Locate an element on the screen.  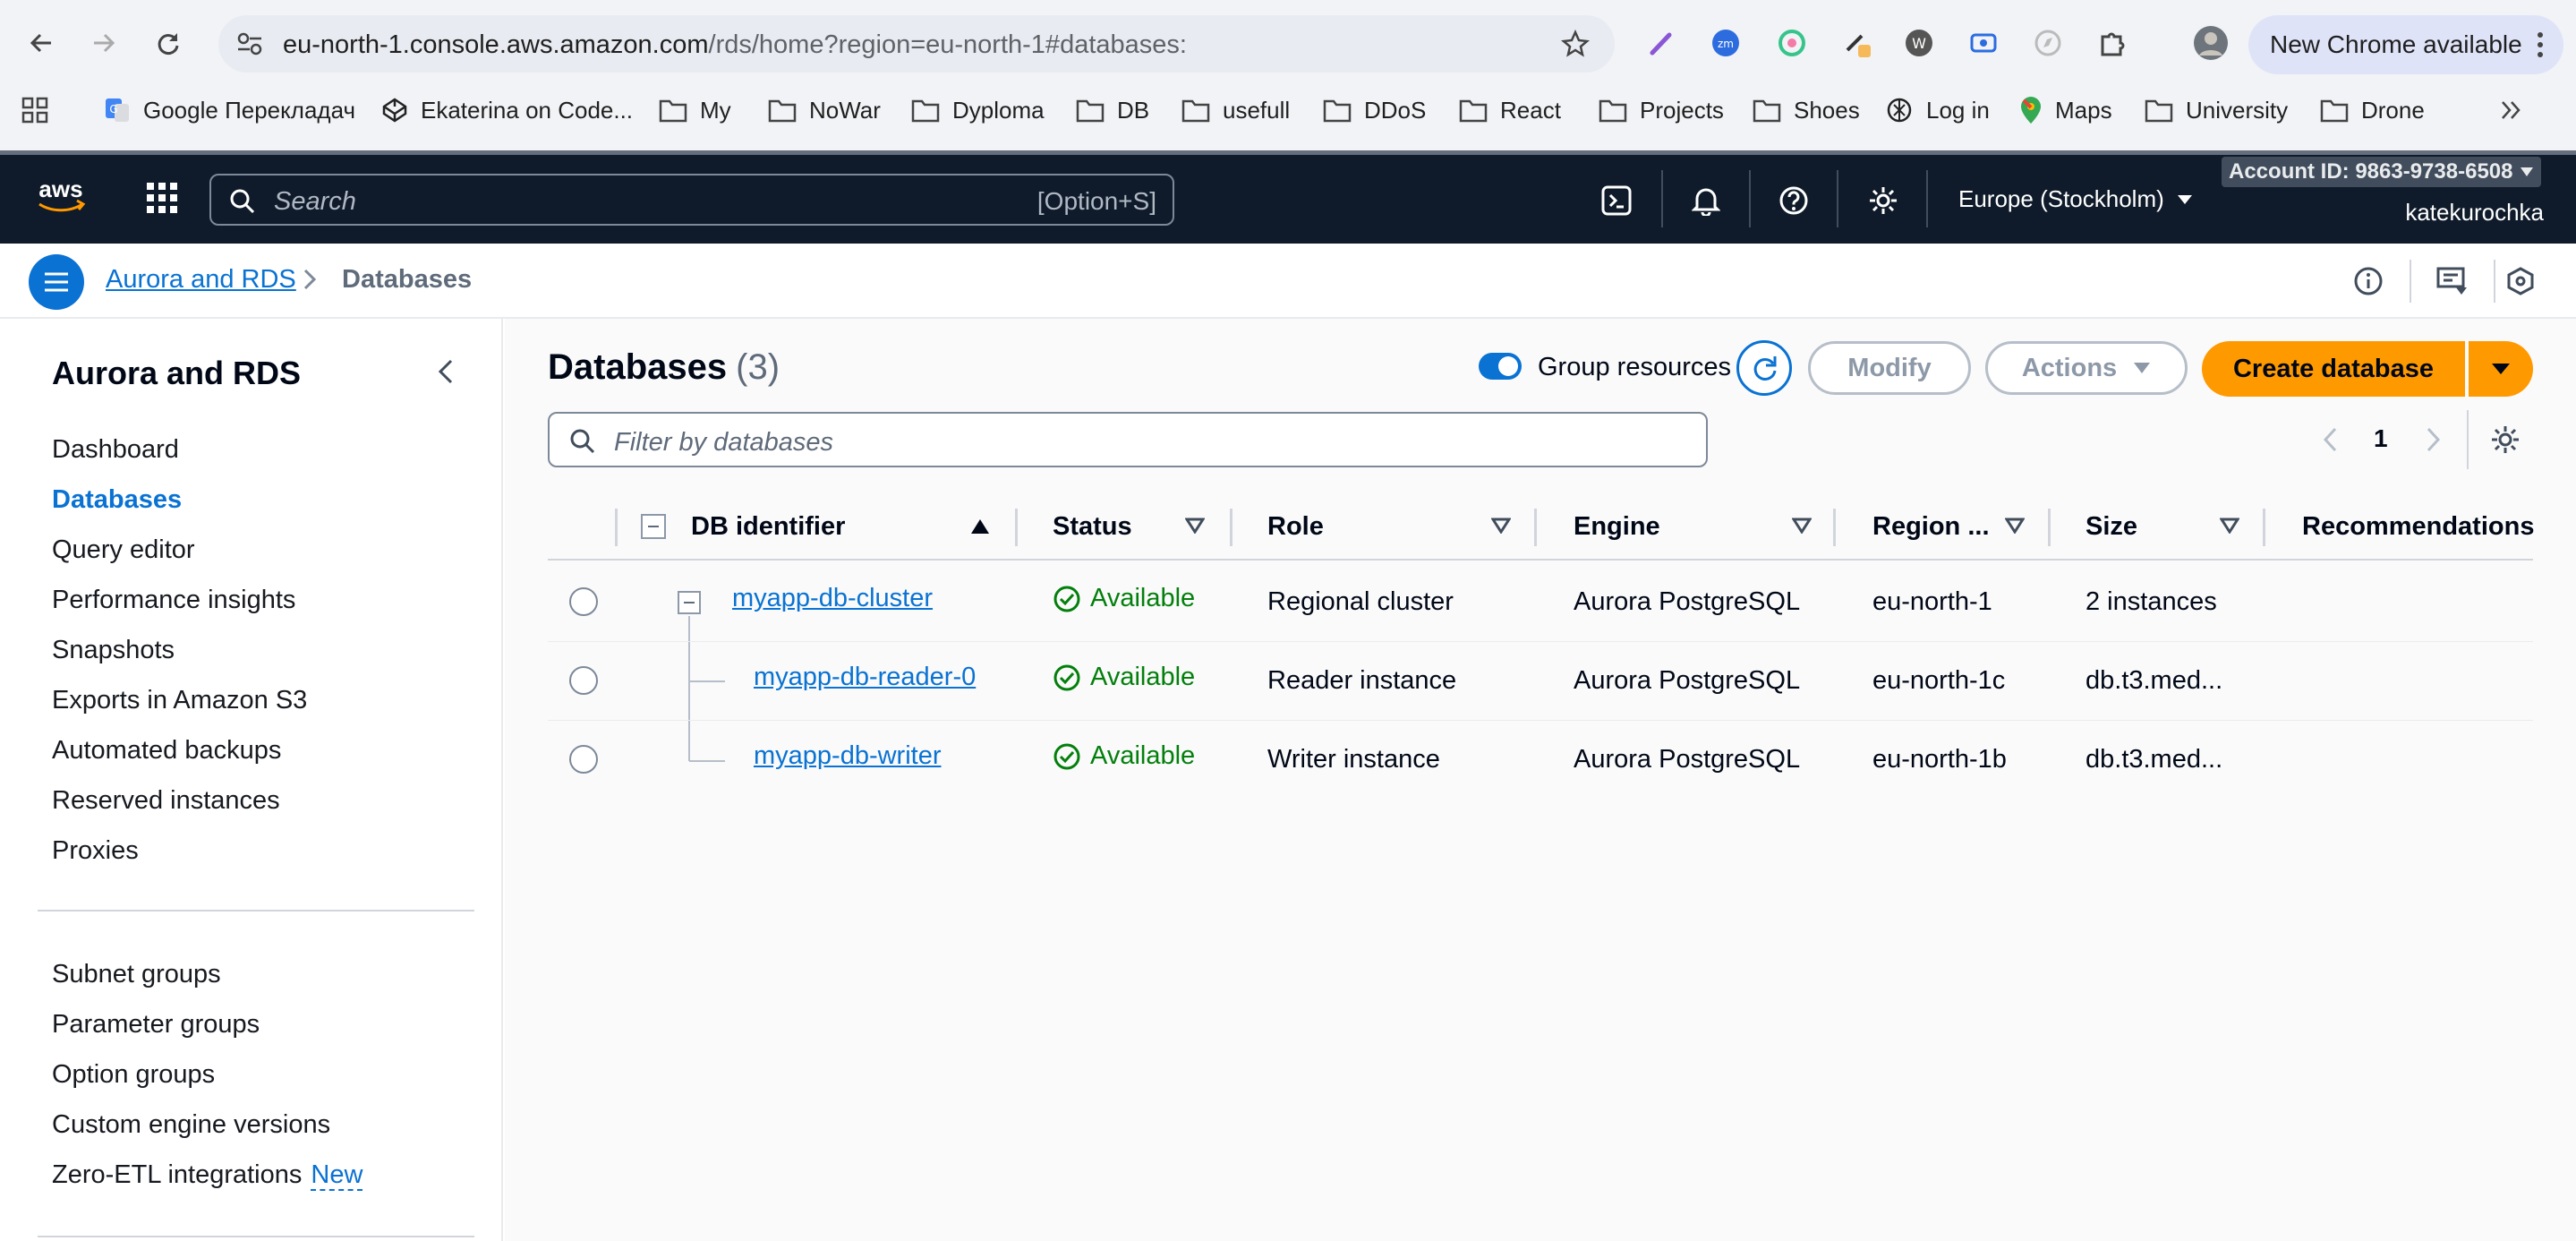
bookmark-folder-db: DB is located at coordinates (1112, 110).